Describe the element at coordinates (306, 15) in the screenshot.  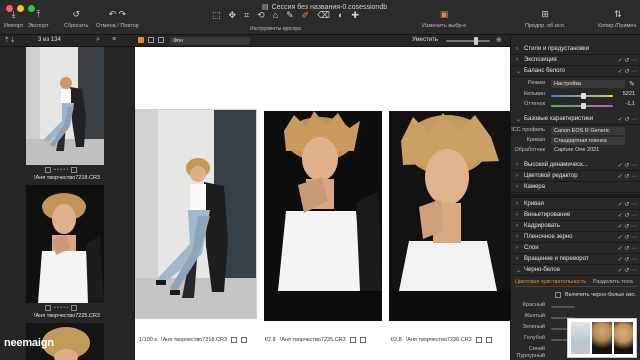
I see `brush-icon: ✐` at that location.